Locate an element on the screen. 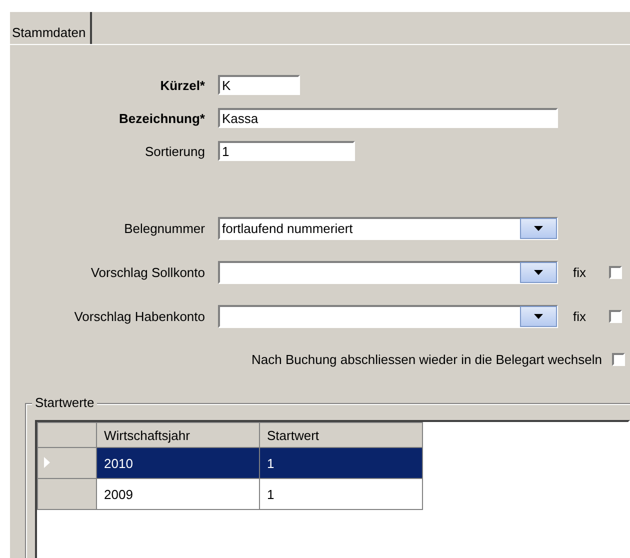  row-pointer-icon is located at coordinates (47, 462).